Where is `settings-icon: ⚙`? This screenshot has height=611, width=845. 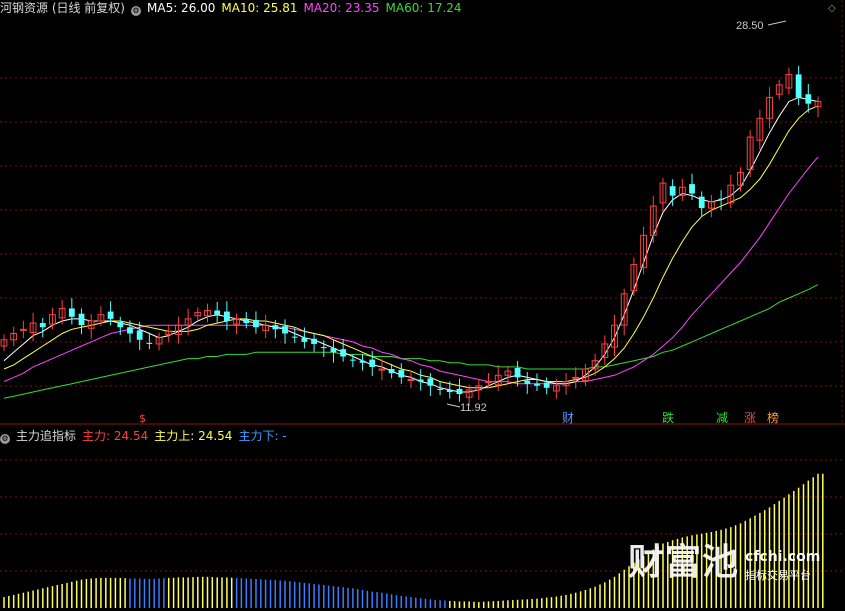
settings-icon: ⚙ is located at coordinates (136, 11).